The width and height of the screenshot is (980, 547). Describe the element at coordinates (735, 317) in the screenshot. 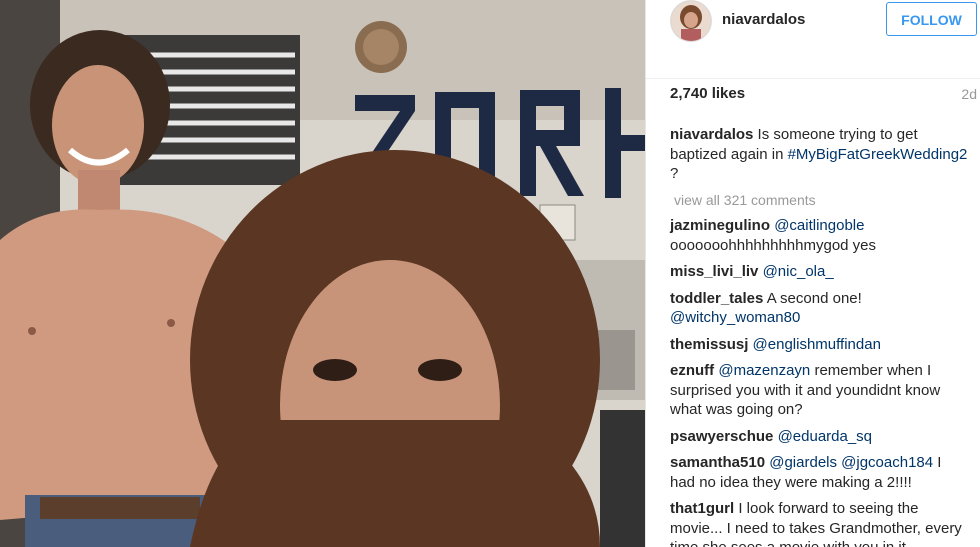

I see `comment-mention: @witchy_woman80` at that location.